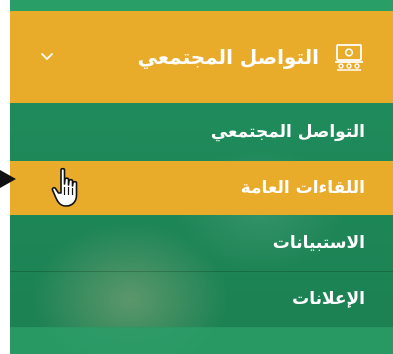 Image resolution: width=393 pixels, height=354 pixels. What do you see at coordinates (228, 57) in the screenshot?
I see `menu-section-title: التواصل المجتمعي` at bounding box center [228, 57].